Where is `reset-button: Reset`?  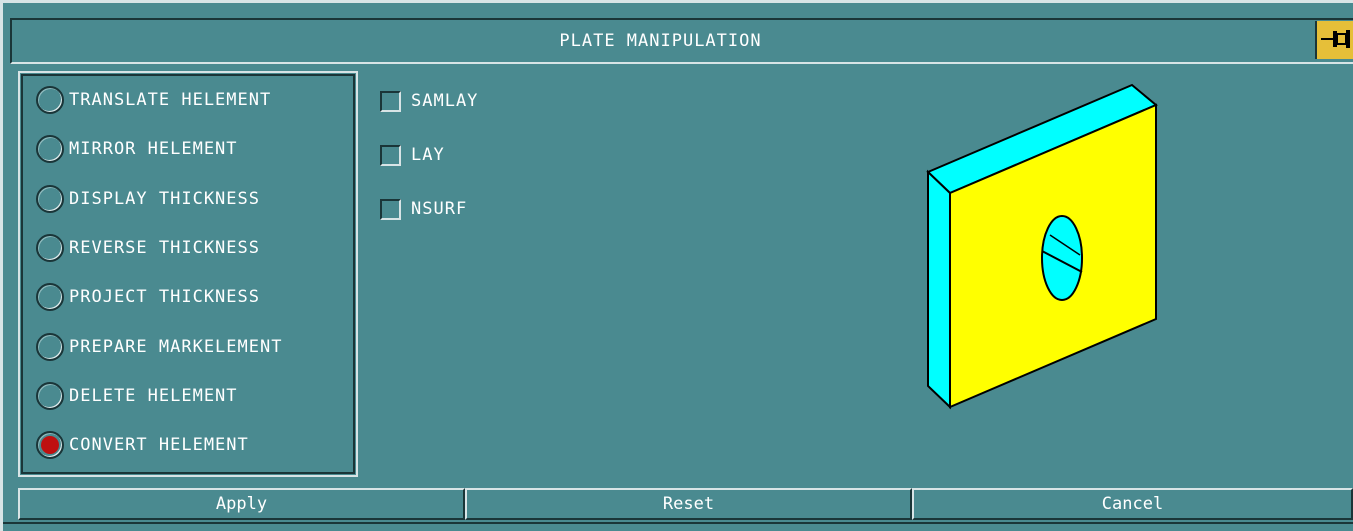 reset-button: Reset is located at coordinates (688, 504).